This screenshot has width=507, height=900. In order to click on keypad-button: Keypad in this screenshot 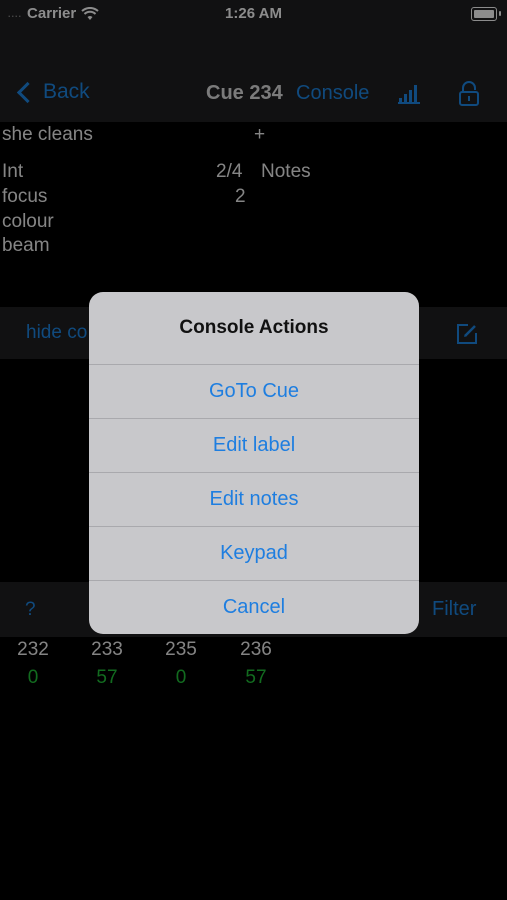, I will do `click(254, 553)`.